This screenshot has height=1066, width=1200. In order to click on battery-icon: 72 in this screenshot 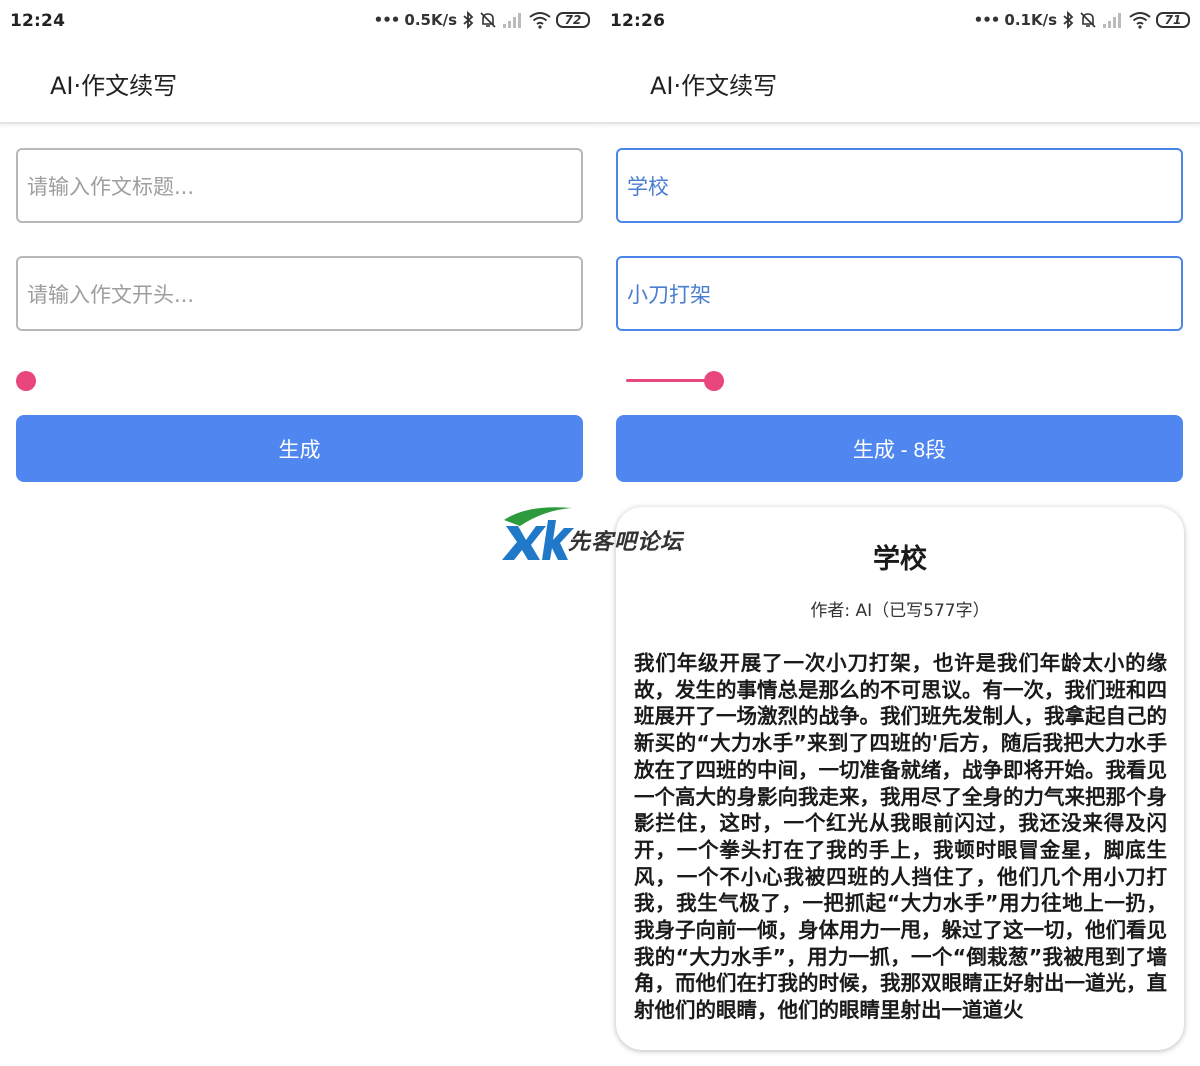, I will do `click(573, 20)`.